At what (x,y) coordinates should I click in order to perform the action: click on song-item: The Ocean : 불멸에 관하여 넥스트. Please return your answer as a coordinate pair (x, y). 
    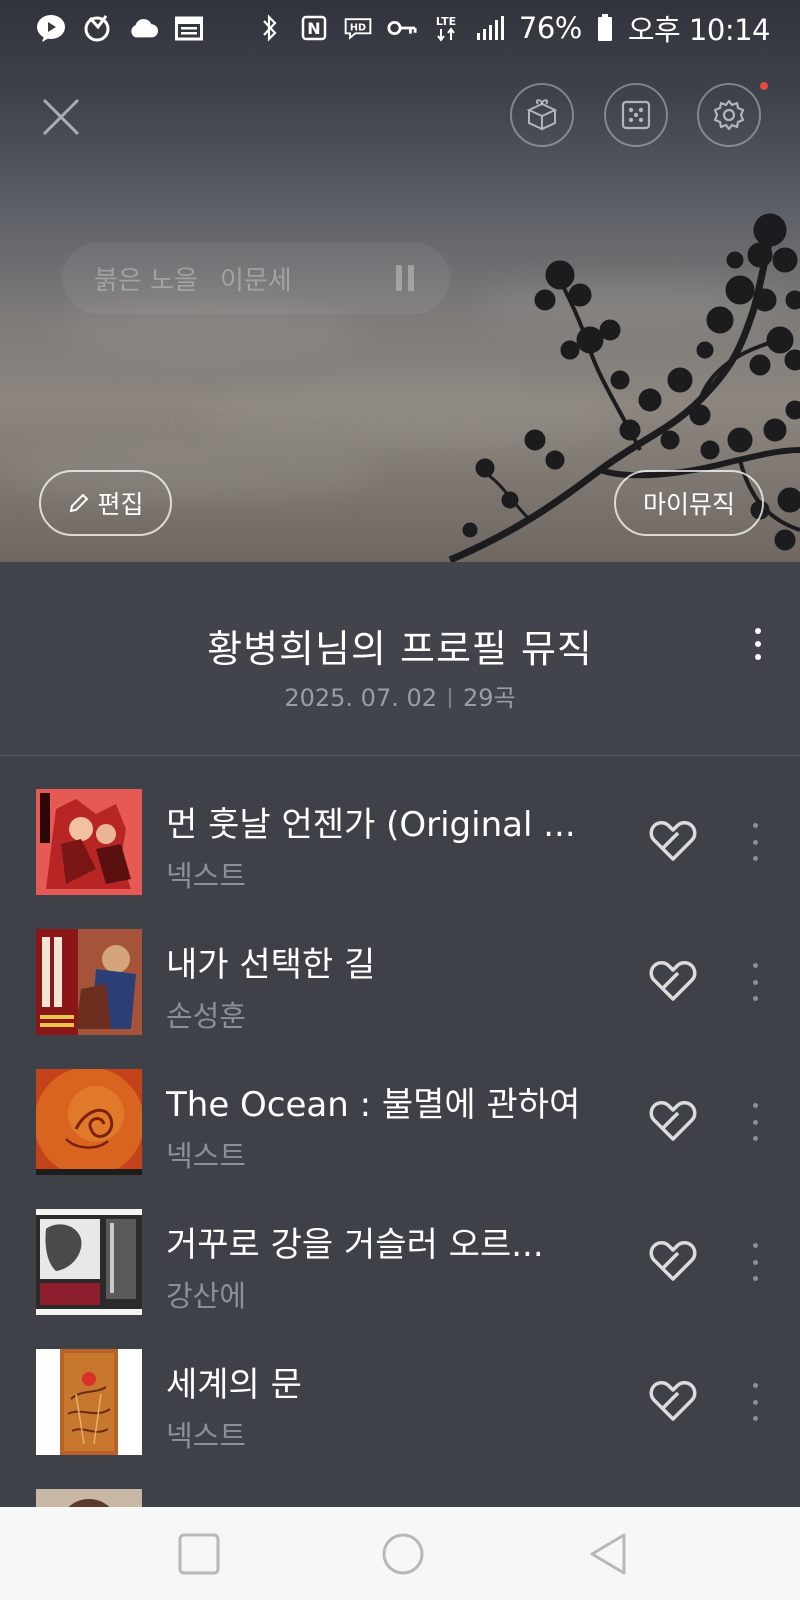
    Looking at the image, I should click on (400, 1107).